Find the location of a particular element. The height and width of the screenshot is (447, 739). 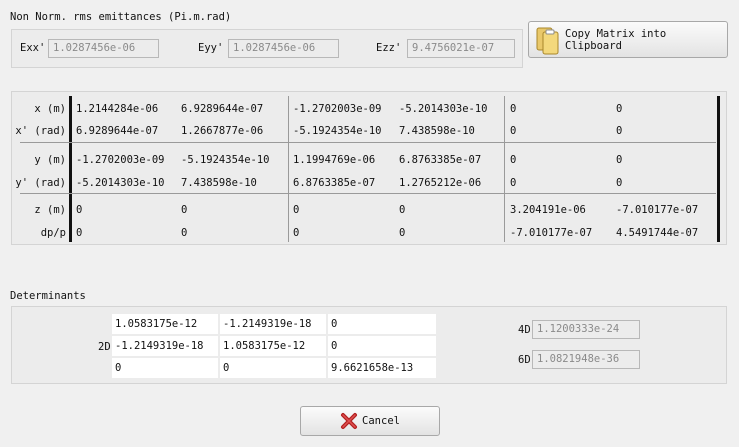

eyy-label: Eyy' is located at coordinates (211, 48).